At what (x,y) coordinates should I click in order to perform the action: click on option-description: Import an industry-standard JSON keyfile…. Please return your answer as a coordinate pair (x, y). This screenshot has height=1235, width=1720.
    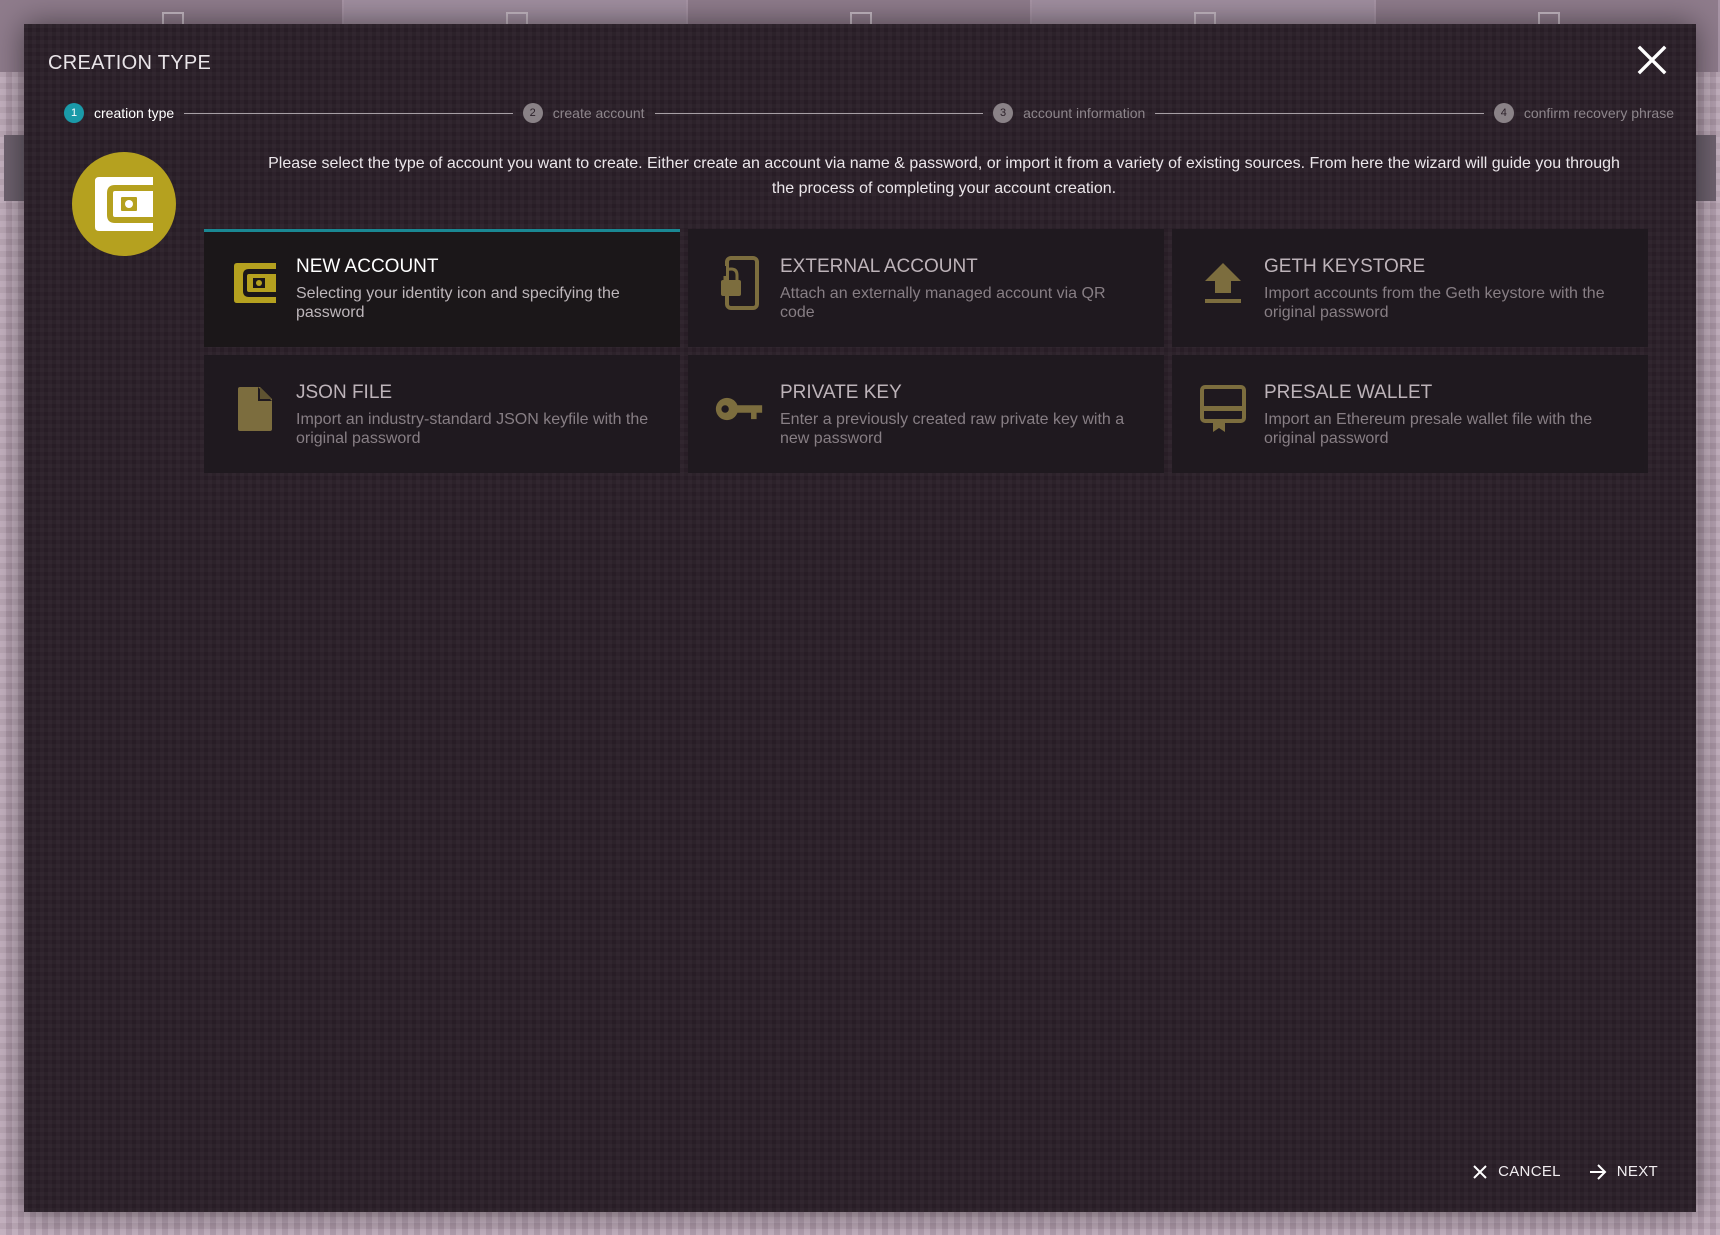
    Looking at the image, I should click on (472, 429).